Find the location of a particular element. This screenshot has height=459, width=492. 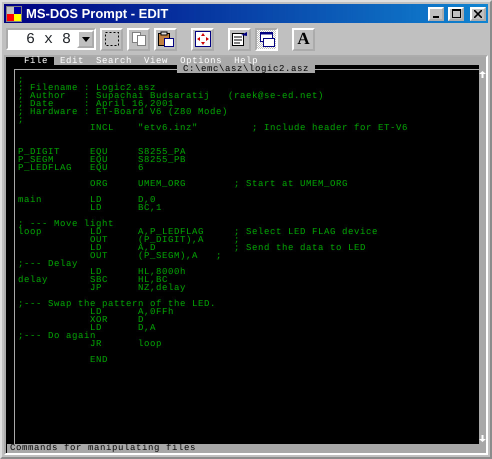

close-button is located at coordinates (478, 13).